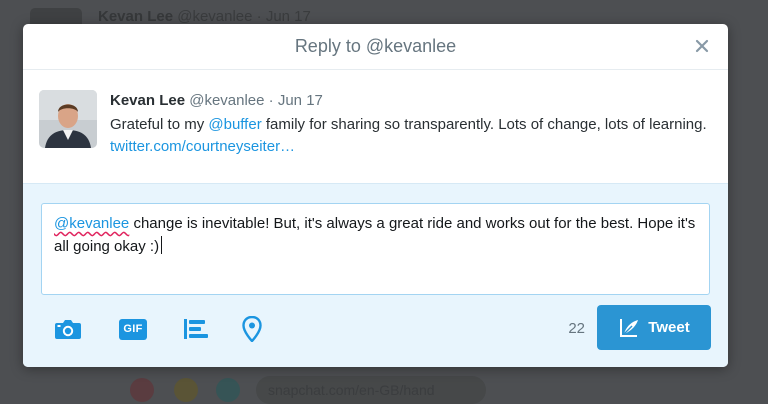 The image size is (768, 404). I want to click on tweet-button-label: Tweet, so click(669, 327).